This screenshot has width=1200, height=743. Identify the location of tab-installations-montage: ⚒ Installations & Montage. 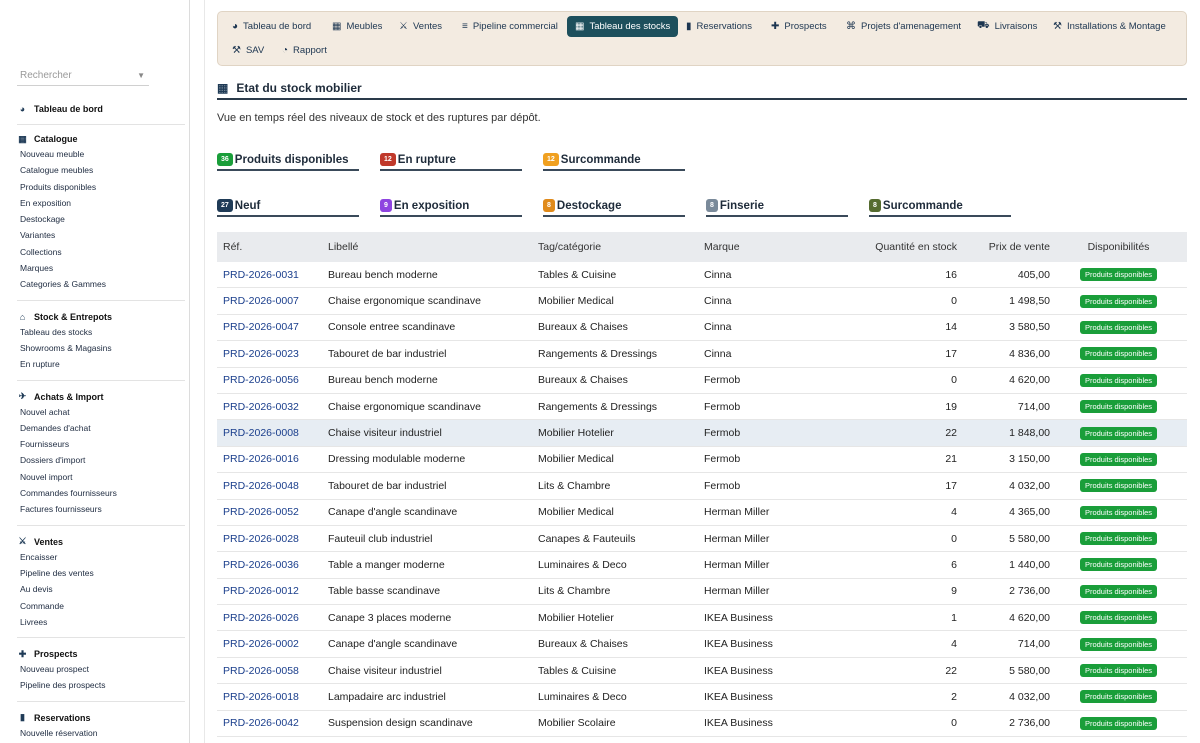
(1109, 26).